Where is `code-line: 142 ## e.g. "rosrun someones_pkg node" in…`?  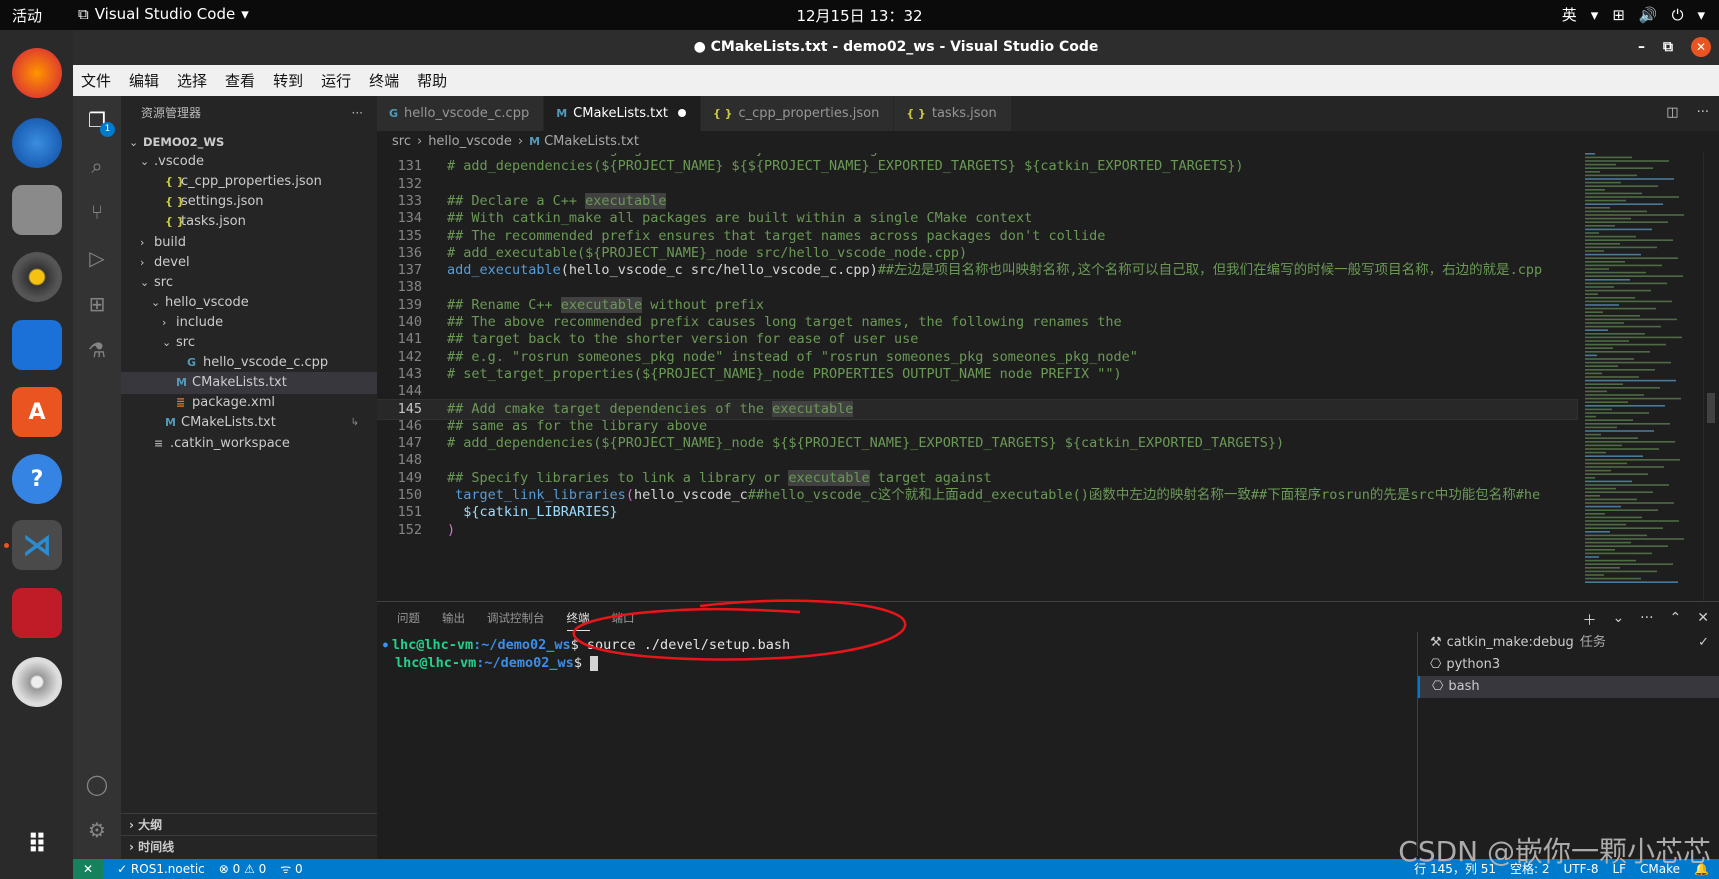 code-line: 142 ## e.g. "rosrun someones_pkg node" in… is located at coordinates (977, 357).